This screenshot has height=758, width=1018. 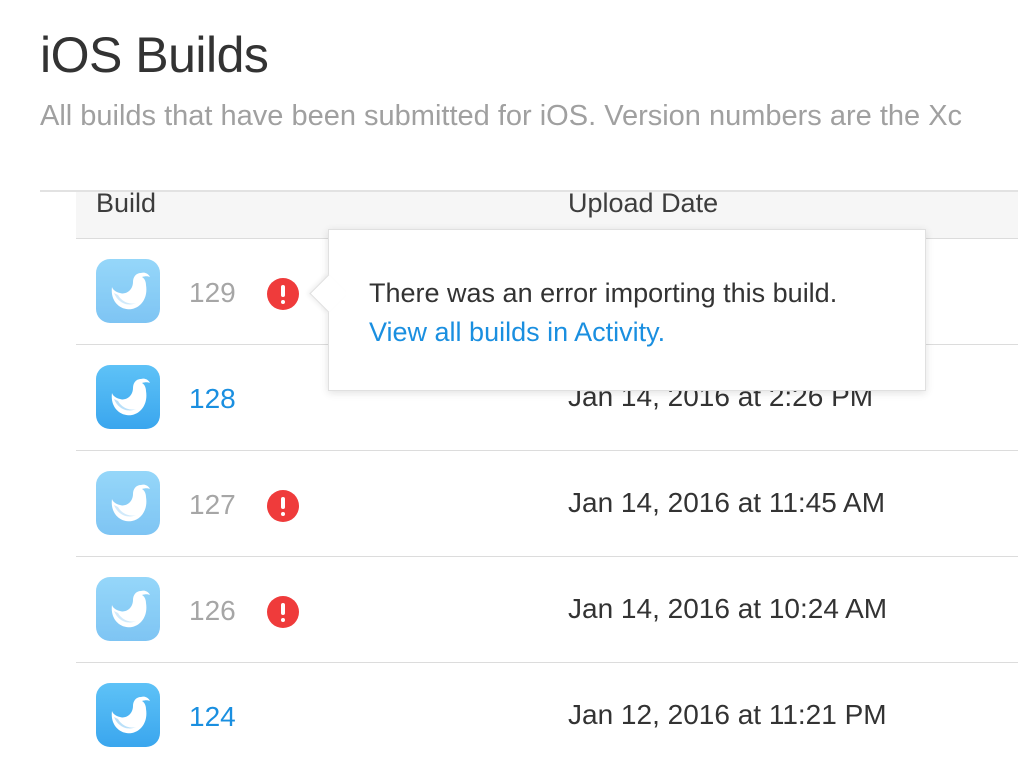 I want to click on table-row: 126 Jan 14, 2016 at 10:24 AM, so click(x=547, y=610).